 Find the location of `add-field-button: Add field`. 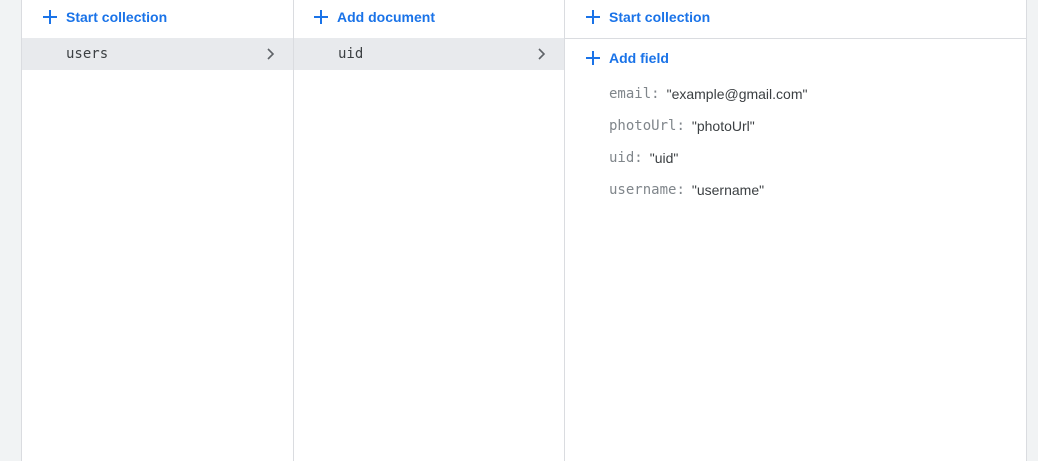

add-field-button: Add field is located at coordinates (627, 58).